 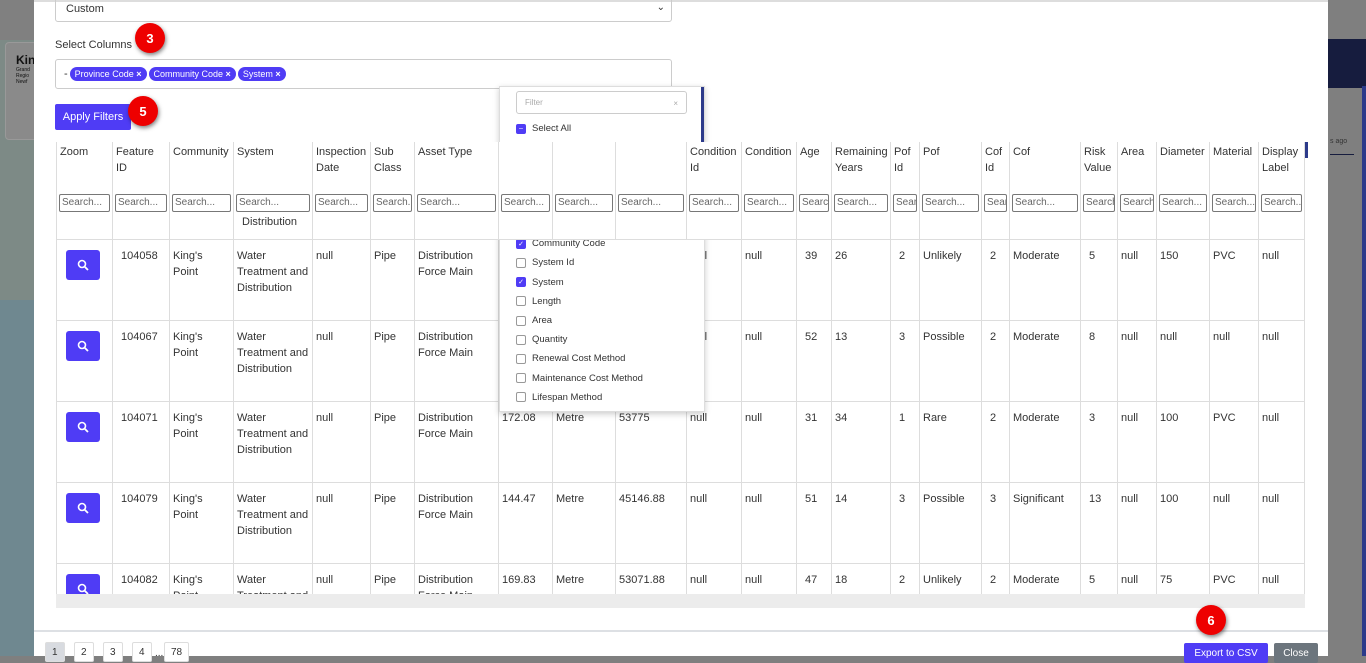 I want to click on table-cell: Water Treatment and Distribution, so click(x=273, y=442).